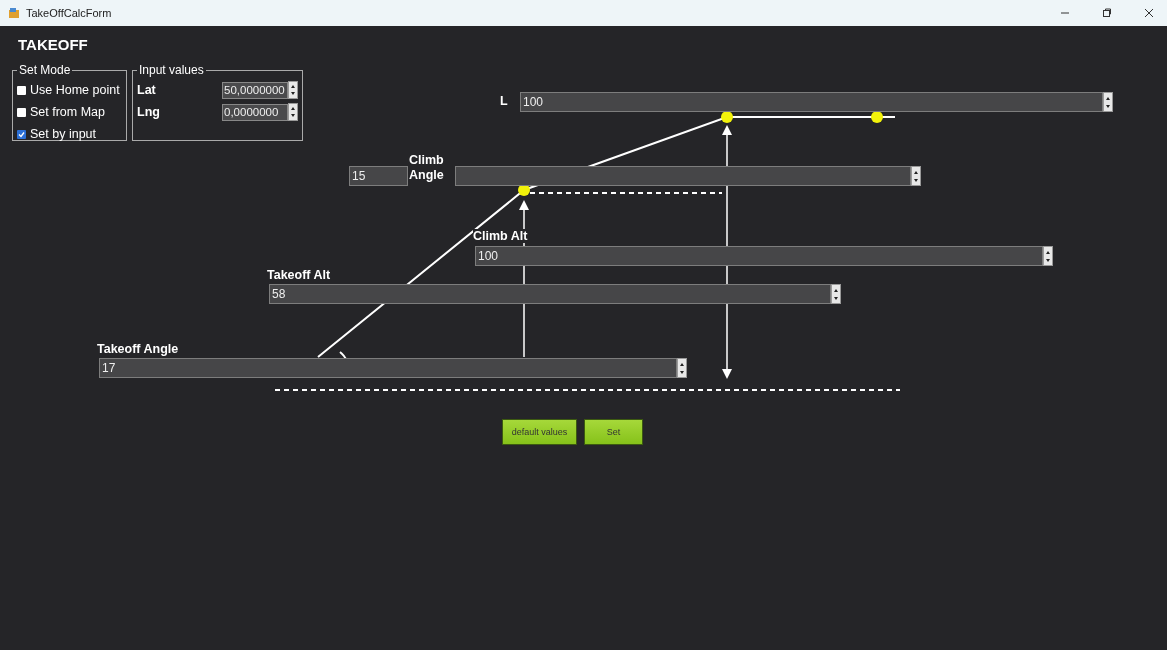 The image size is (1167, 650). Describe the element at coordinates (53, 45) in the screenshot. I see `form-heading: TAKEOFF` at that location.